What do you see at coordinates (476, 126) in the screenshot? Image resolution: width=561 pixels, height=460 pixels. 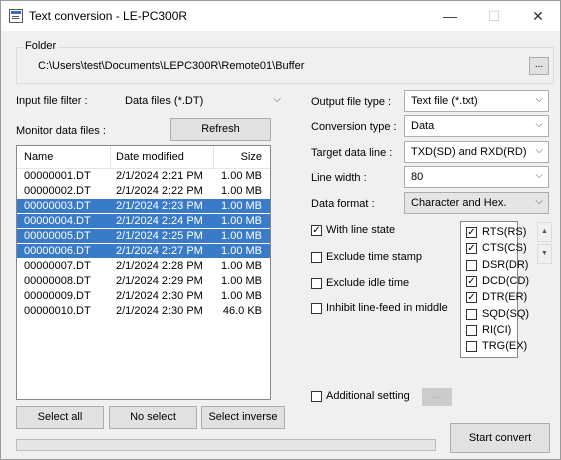 I see `conversion-type-select: Data ⌵` at bounding box center [476, 126].